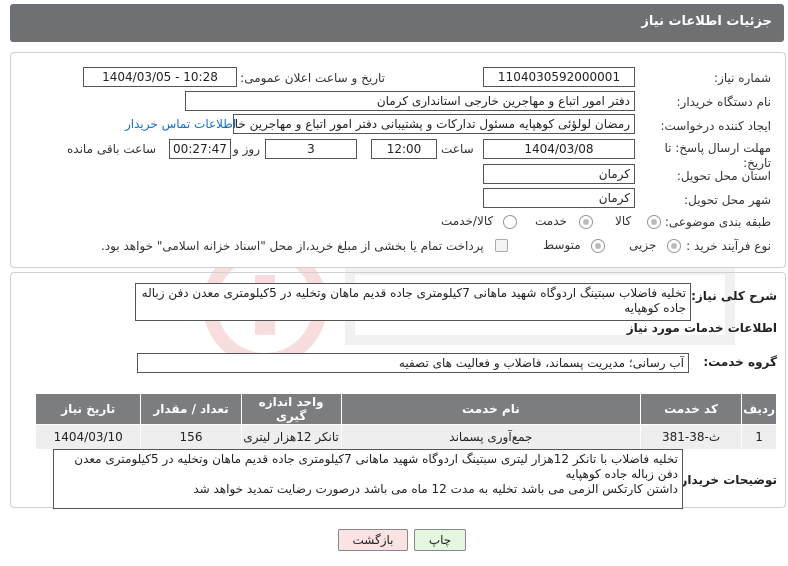  Describe the element at coordinates (491, 409) in the screenshot. I see `col-name: نام خدمت` at that location.